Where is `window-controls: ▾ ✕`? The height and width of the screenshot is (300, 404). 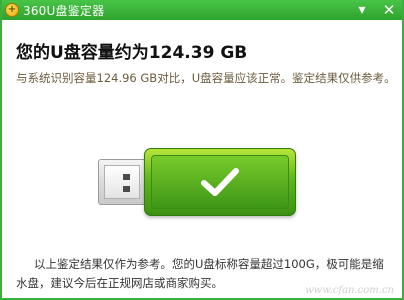
window-controls: ▾ ✕ is located at coordinates (375, 10).